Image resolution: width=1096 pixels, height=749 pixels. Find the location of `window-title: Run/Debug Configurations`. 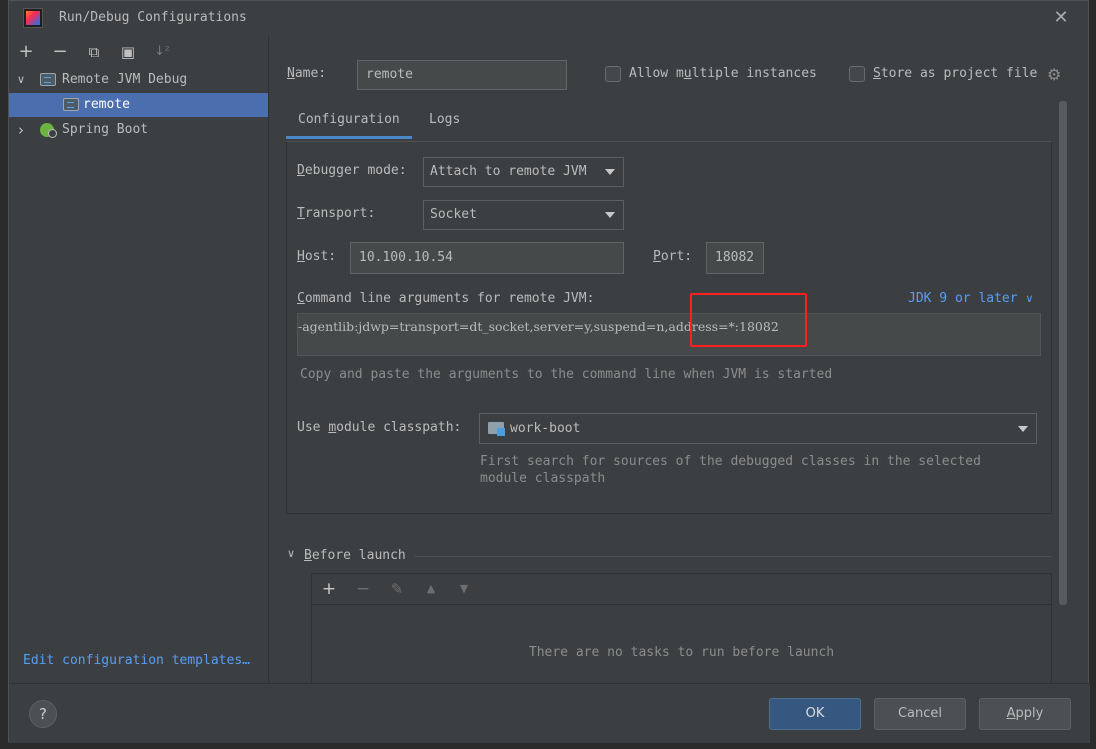

window-title: Run/Debug Configurations is located at coordinates (153, 17).